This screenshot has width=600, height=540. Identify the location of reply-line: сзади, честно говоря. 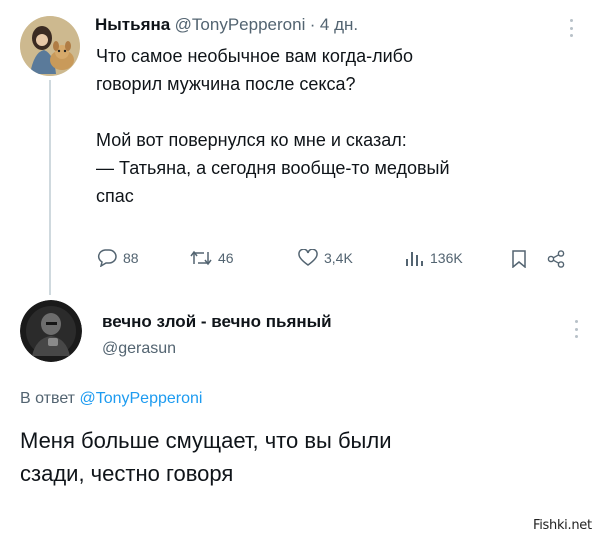
(127, 473).